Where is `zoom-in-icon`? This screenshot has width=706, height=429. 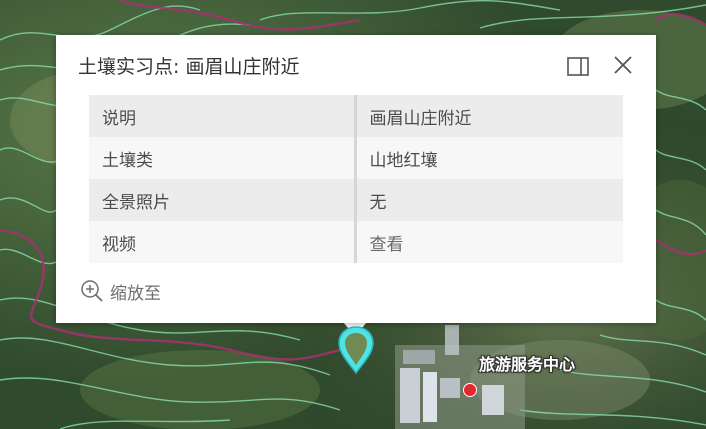
zoom-in-icon is located at coordinates (92, 291).